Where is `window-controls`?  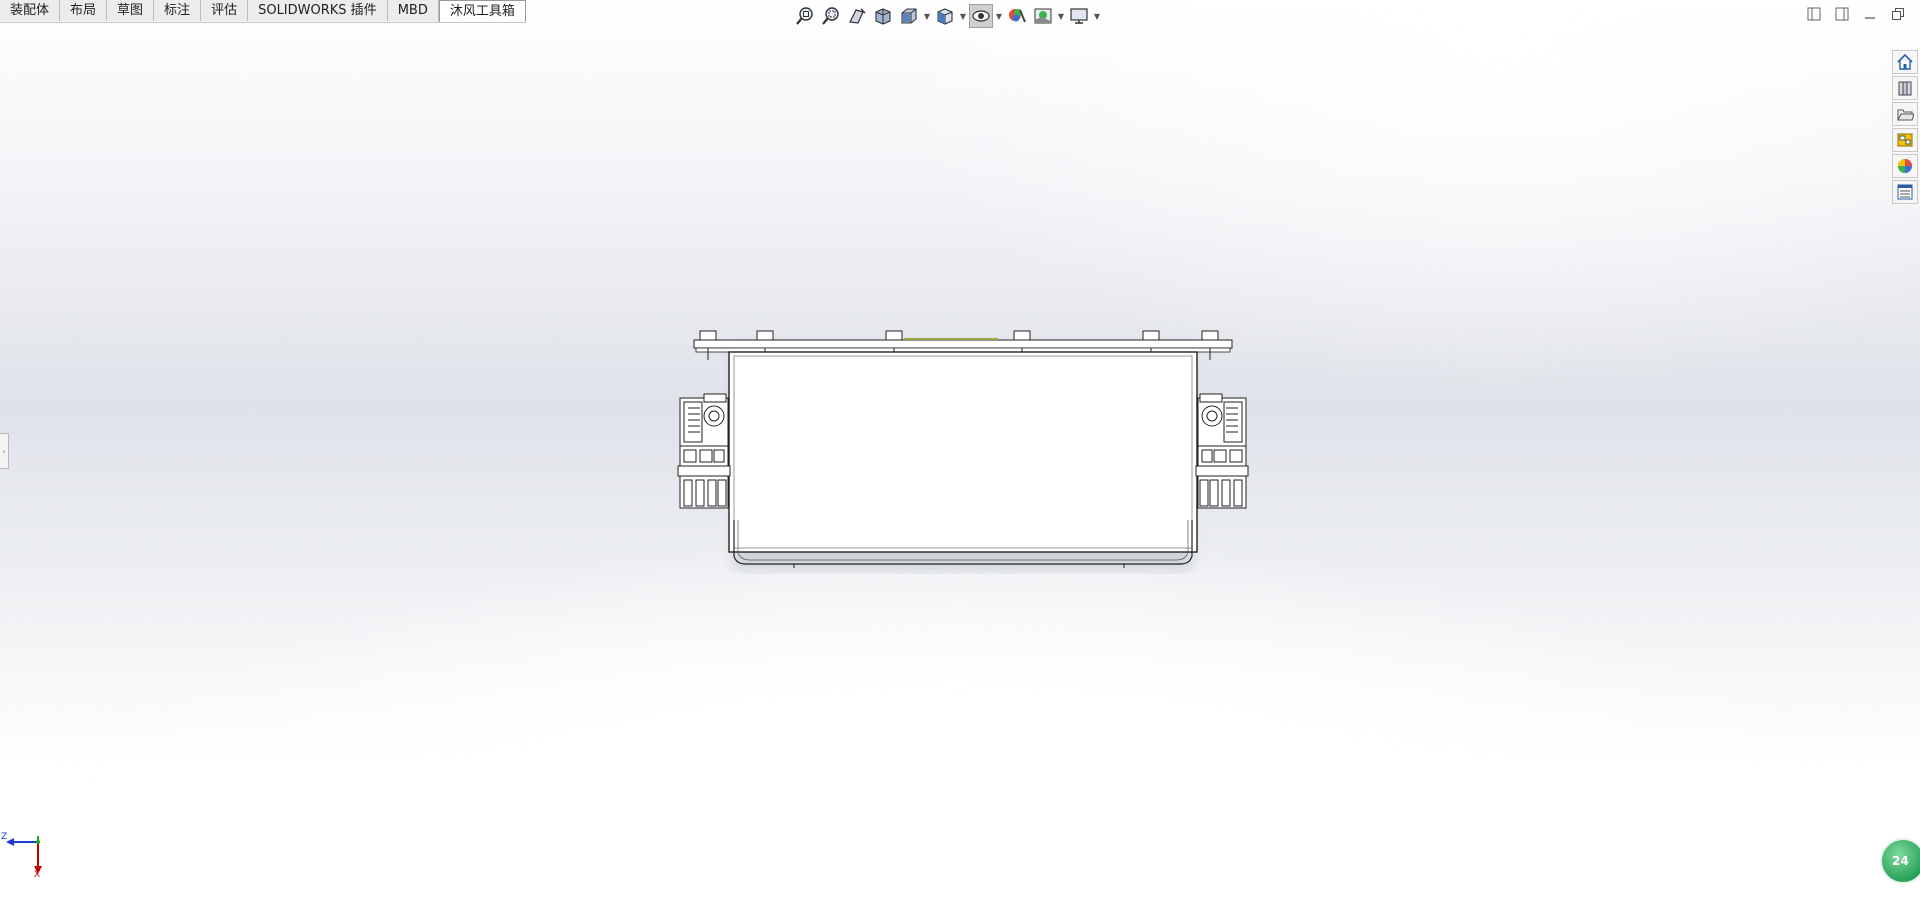
window-controls is located at coordinates (1856, 14).